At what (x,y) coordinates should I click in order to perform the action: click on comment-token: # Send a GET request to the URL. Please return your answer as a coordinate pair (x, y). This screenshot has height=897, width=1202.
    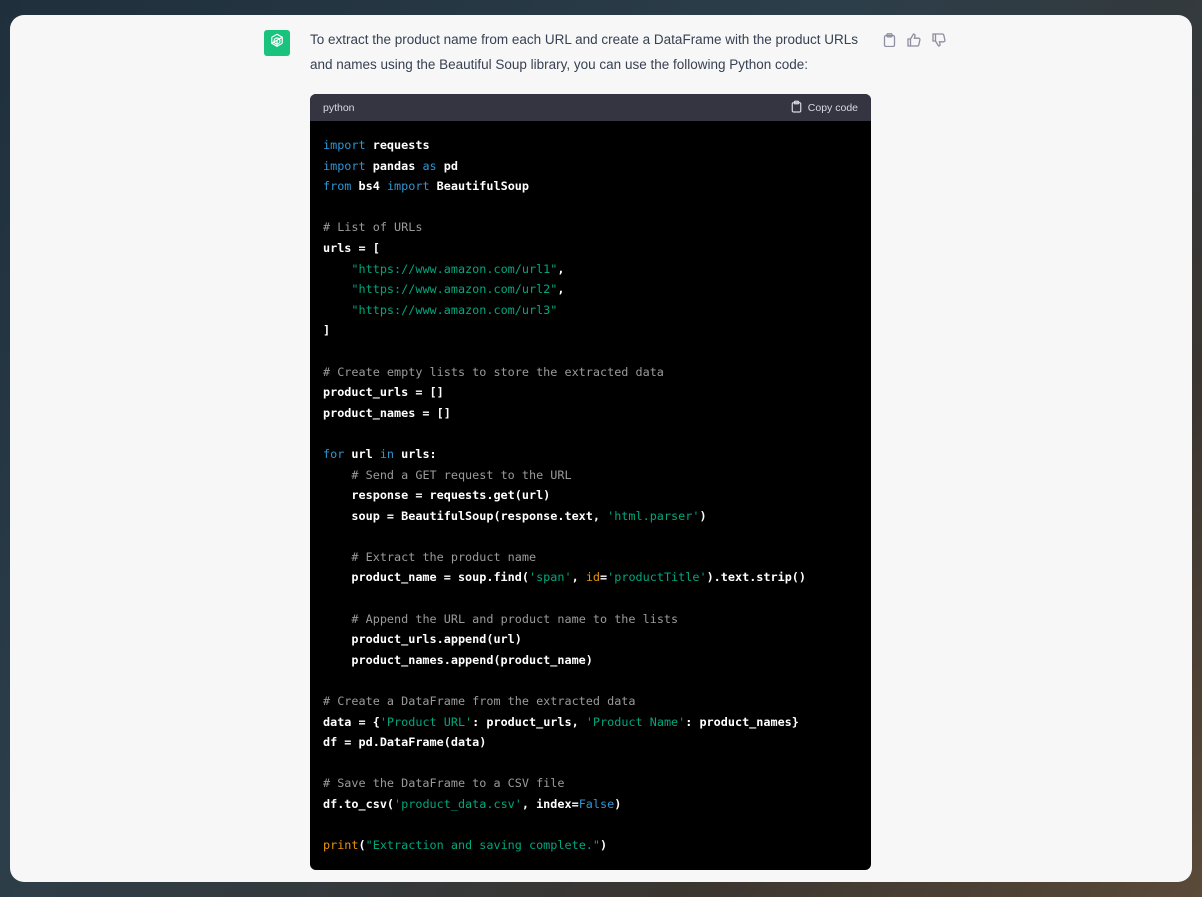
    Looking at the image, I should click on (461, 474).